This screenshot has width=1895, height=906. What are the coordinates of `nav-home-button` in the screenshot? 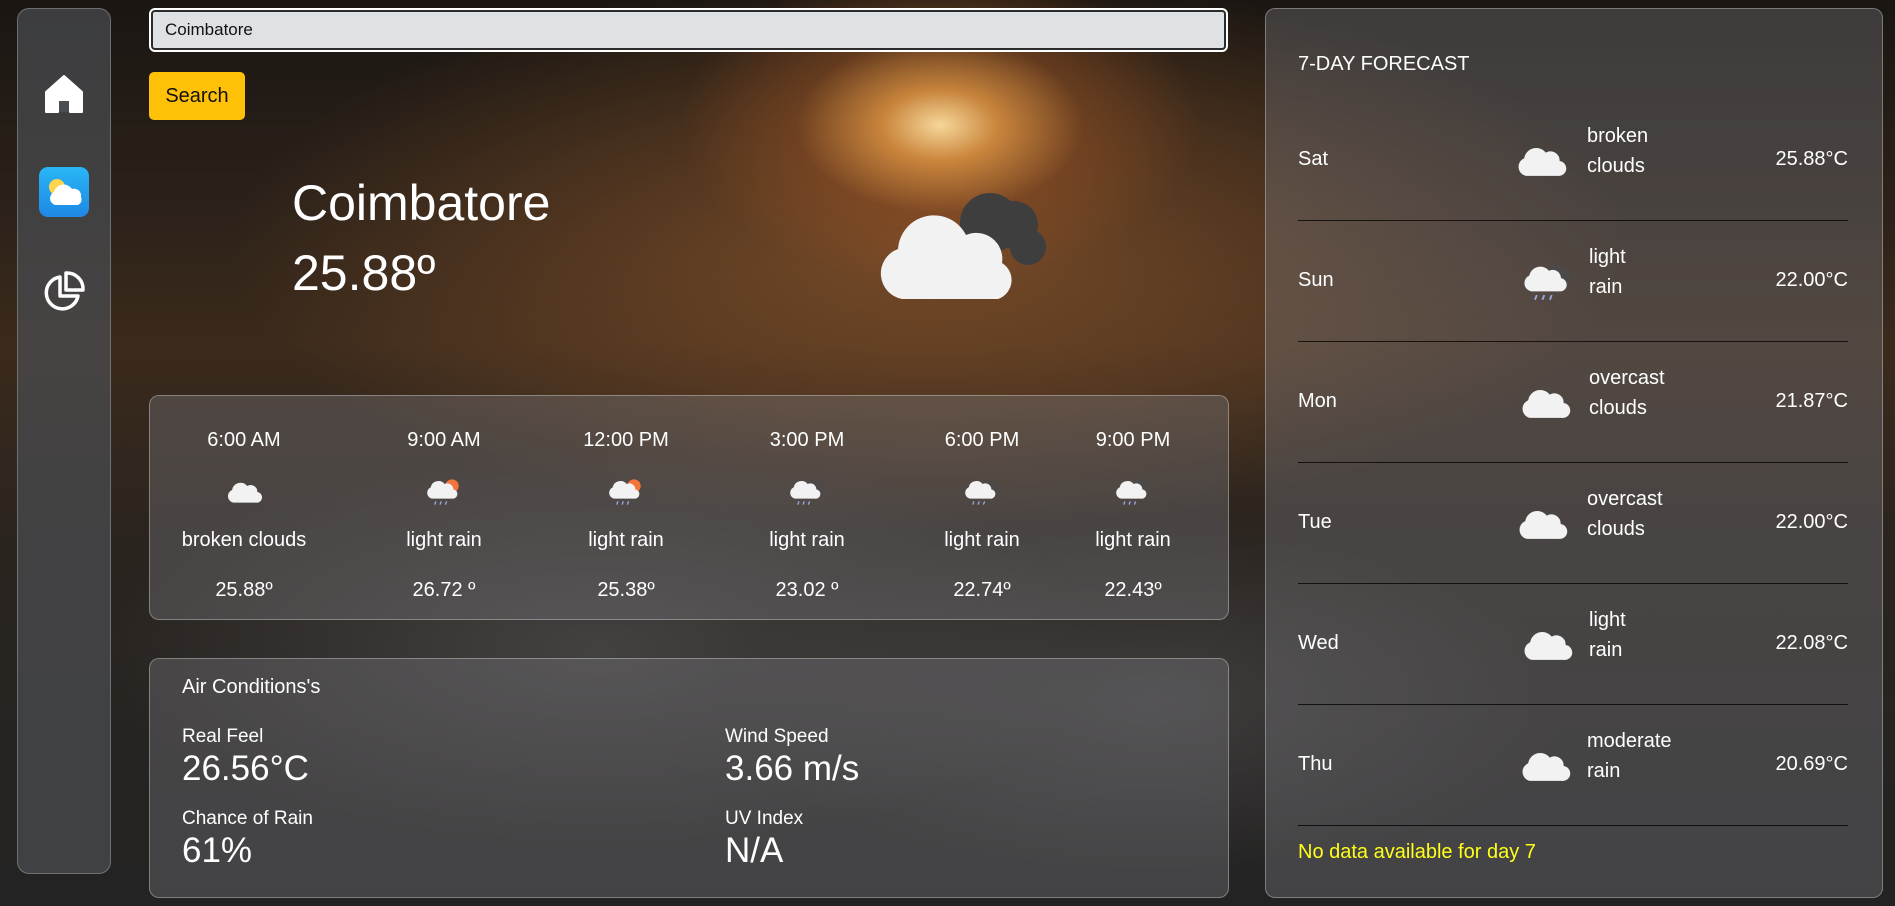 It's located at (64, 94).